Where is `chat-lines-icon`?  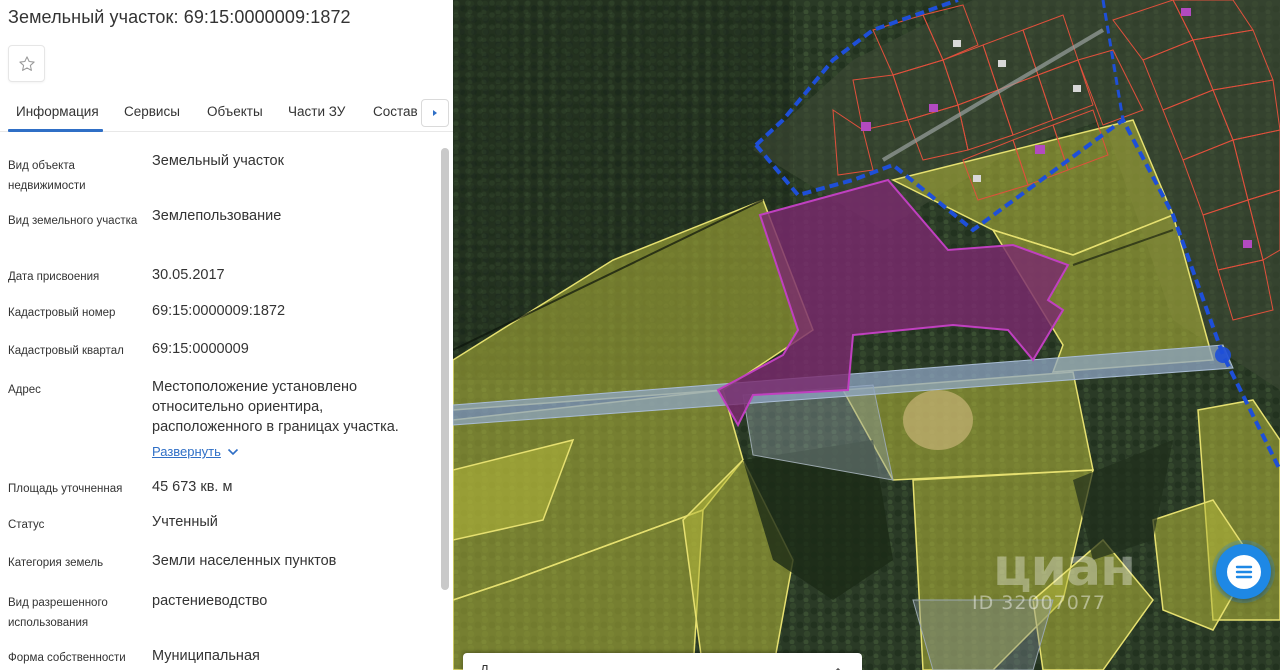 chat-lines-icon is located at coordinates (1243, 571).